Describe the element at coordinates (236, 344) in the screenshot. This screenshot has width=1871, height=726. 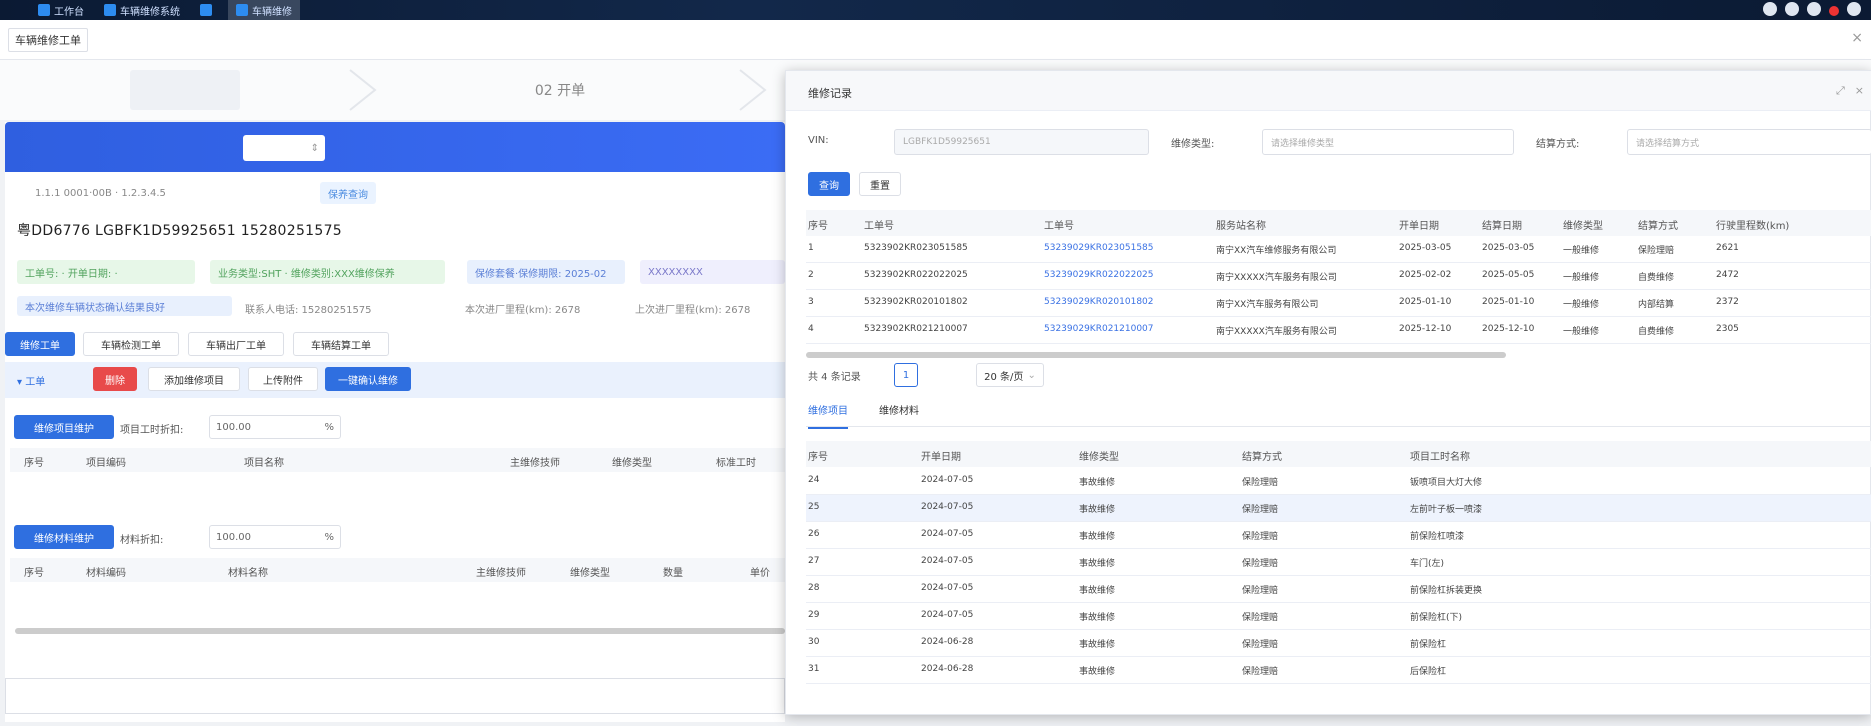
I see `tab-exit-order: 车辆出厂工单` at that location.